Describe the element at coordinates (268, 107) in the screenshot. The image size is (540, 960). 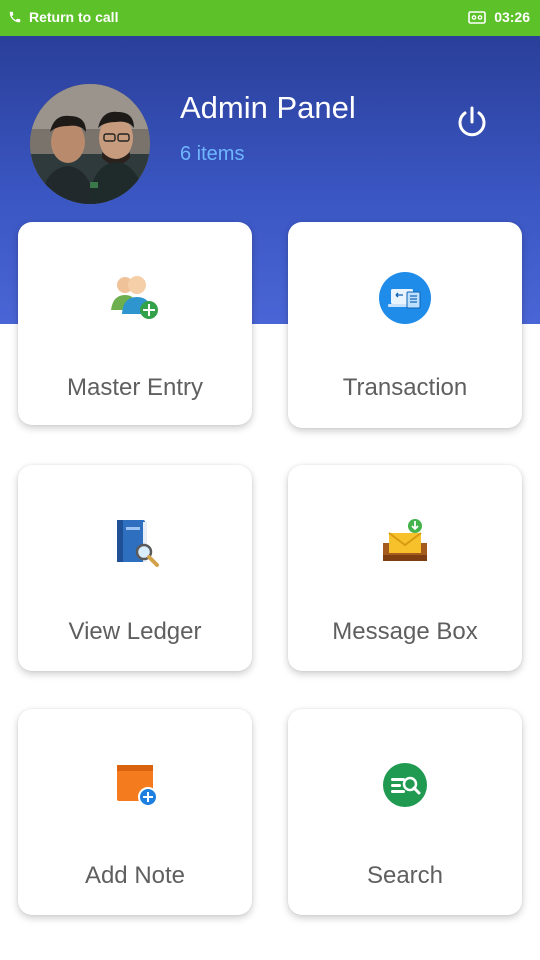
I see `page-title: Admin Panel` at that location.